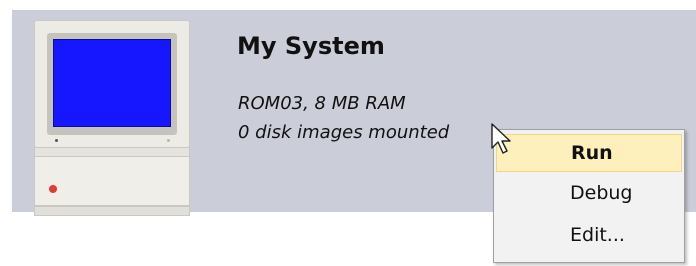 The height and width of the screenshot is (266, 696). I want to click on menu-item-label: Debug, so click(601, 193).